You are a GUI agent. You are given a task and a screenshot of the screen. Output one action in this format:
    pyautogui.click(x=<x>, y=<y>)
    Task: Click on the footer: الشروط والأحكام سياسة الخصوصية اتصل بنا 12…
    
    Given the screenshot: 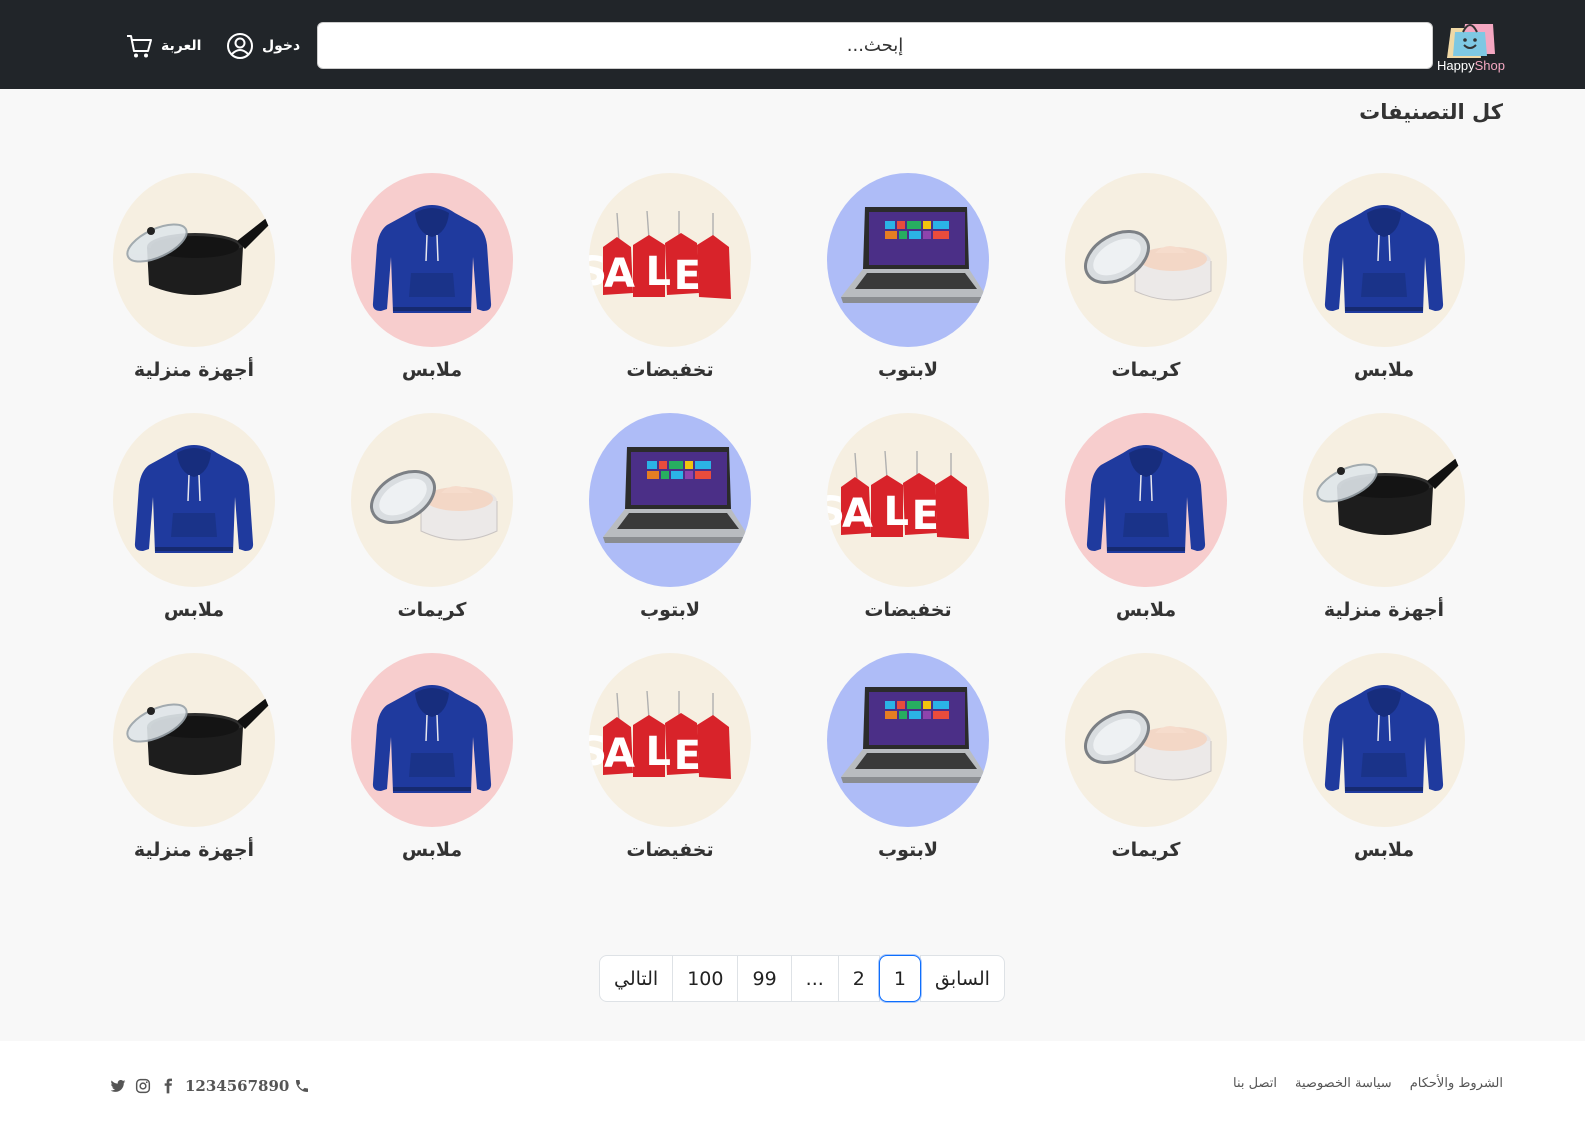 What is the action you would take?
    pyautogui.click(x=792, y=1085)
    